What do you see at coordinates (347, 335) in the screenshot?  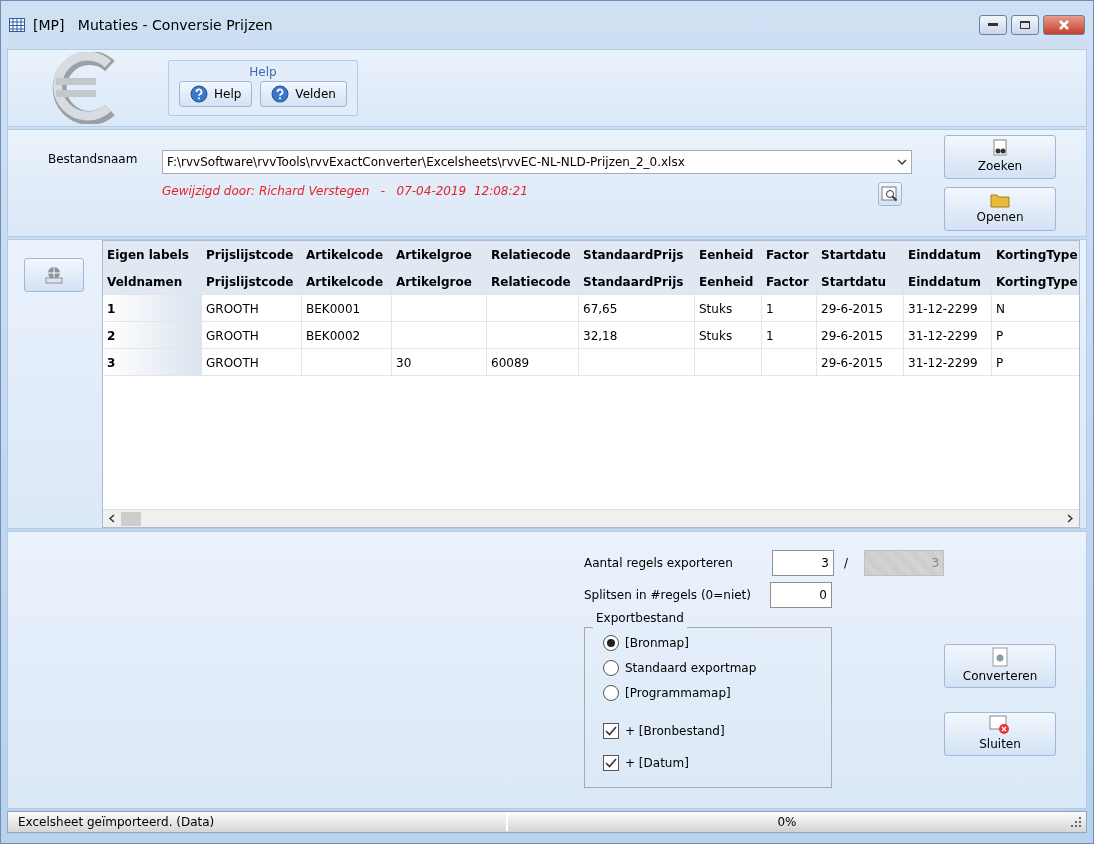 I see `table-cell: BEK0002` at bounding box center [347, 335].